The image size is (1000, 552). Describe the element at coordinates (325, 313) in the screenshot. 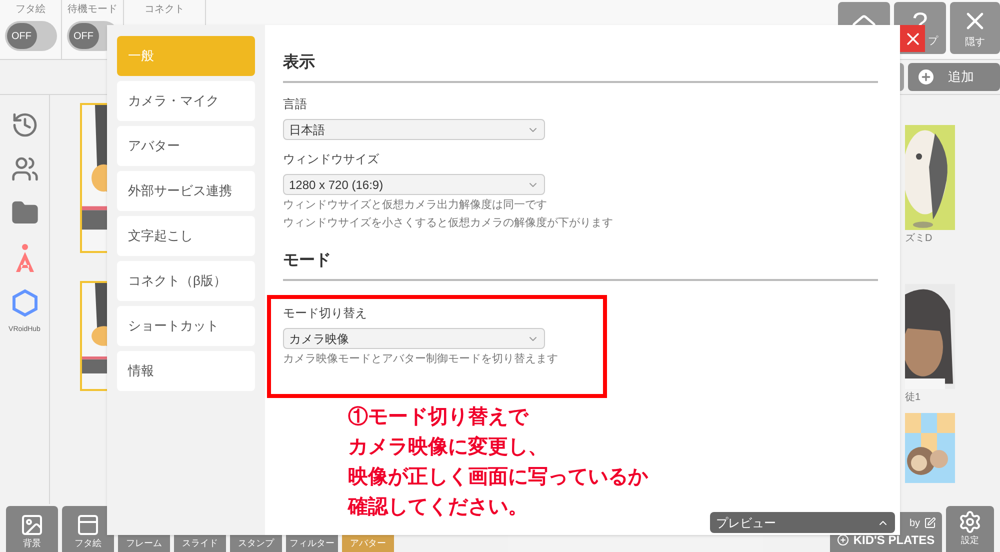

I see `field-label: モード切り替え` at that location.